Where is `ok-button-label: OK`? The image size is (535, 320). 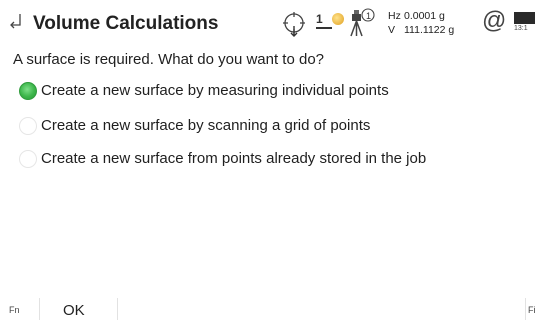 ok-button-label: OK is located at coordinates (74, 310).